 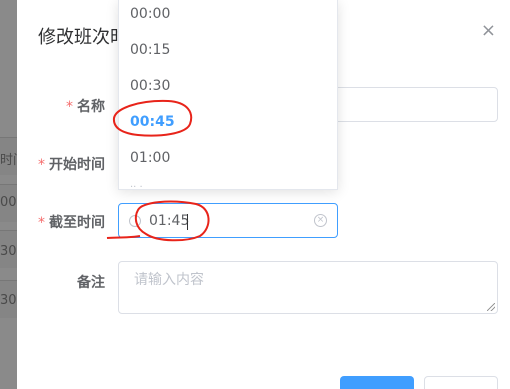 I want to click on time-option: 01:00, so click(x=150, y=158).